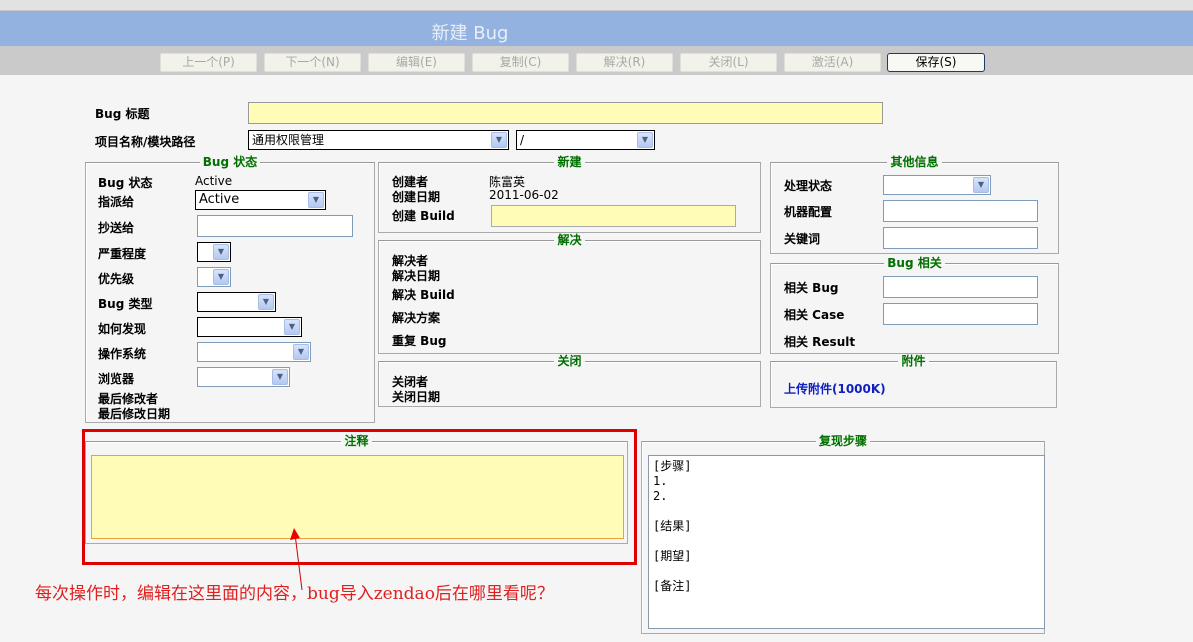 This screenshot has height=642, width=1193. Describe the element at coordinates (913, 361) in the screenshot. I see `section-legend: 附件` at that location.